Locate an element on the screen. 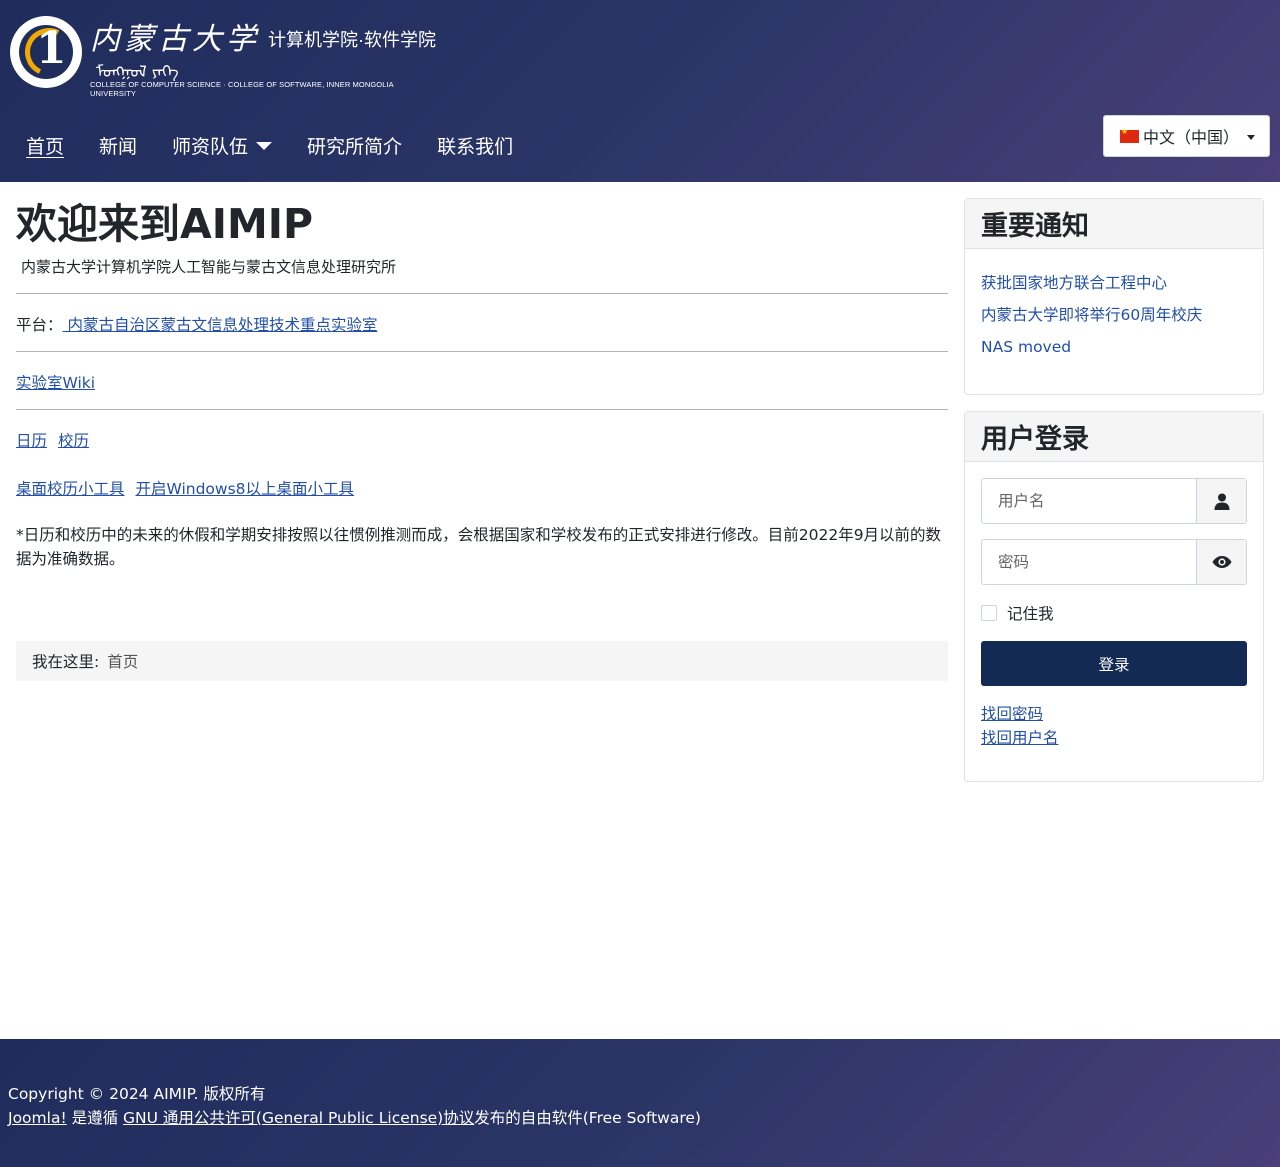  user-icon is located at coordinates (1221, 501).